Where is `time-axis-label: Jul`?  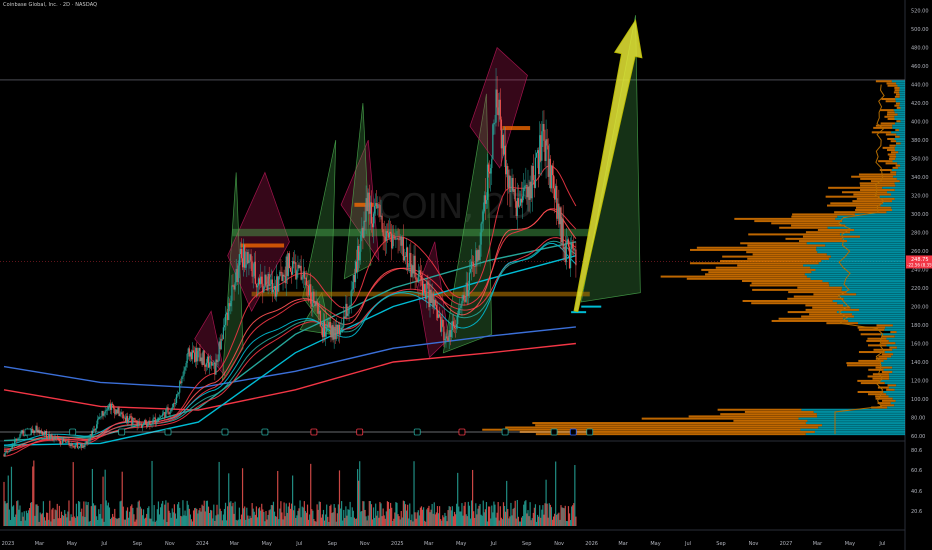
time-axis-label: Jul is located at coordinates (103, 544).